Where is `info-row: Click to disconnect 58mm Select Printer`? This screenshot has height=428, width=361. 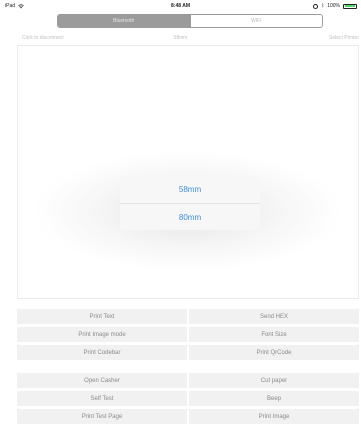
info-row: Click to disconnect 58mm Select Printer is located at coordinates (180, 39).